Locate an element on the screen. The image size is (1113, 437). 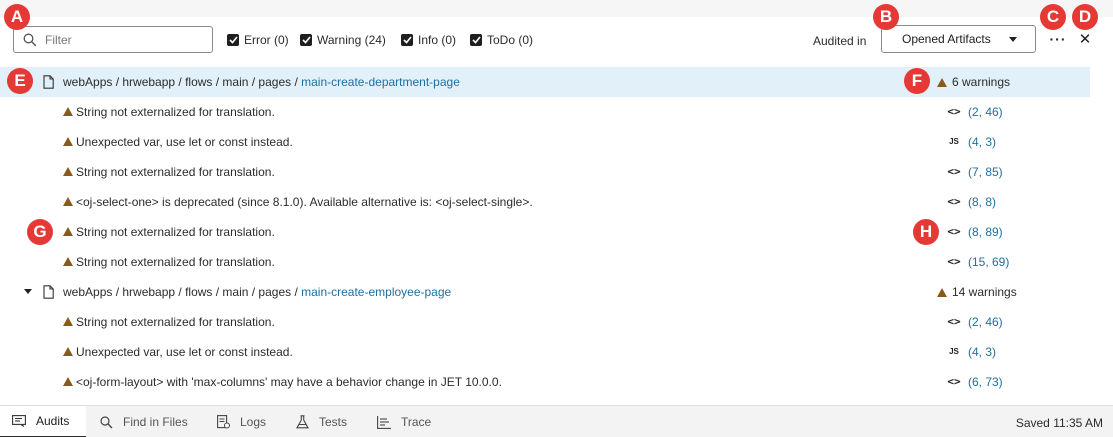
tab-find-in-files: Find in Files is located at coordinates (144, 421).